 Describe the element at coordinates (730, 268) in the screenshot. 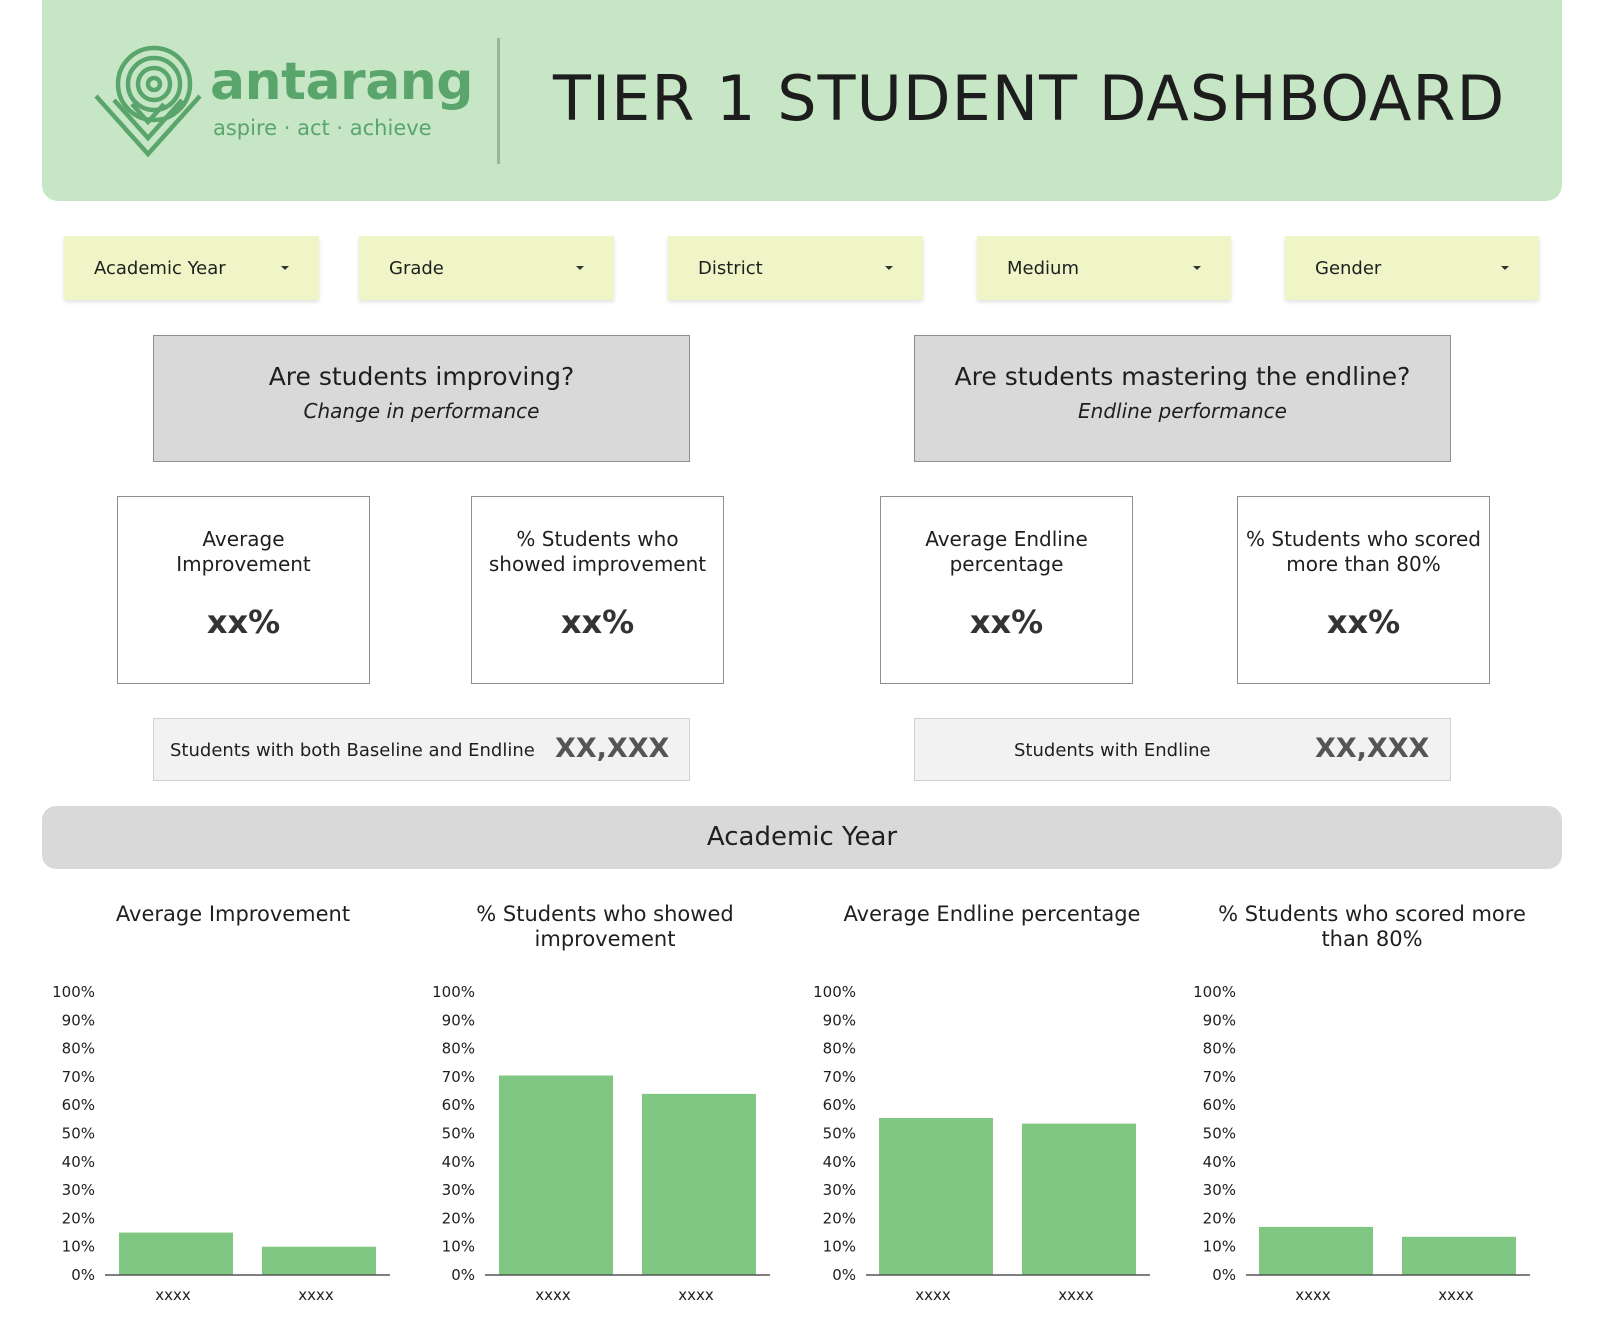

I see `filter-label: District` at that location.